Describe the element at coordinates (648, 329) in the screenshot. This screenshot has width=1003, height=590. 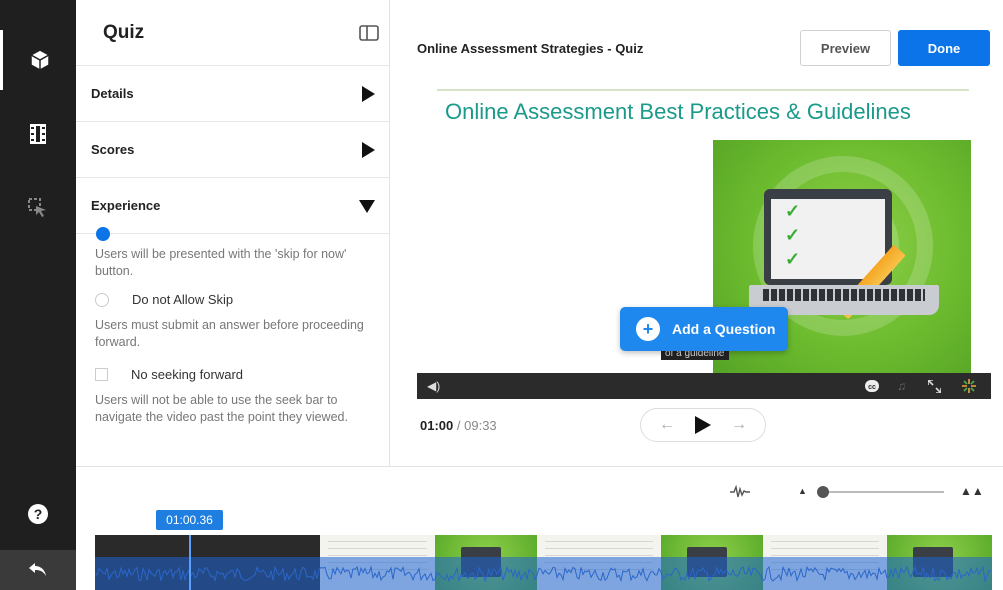
I see `plus-icon: +` at that location.